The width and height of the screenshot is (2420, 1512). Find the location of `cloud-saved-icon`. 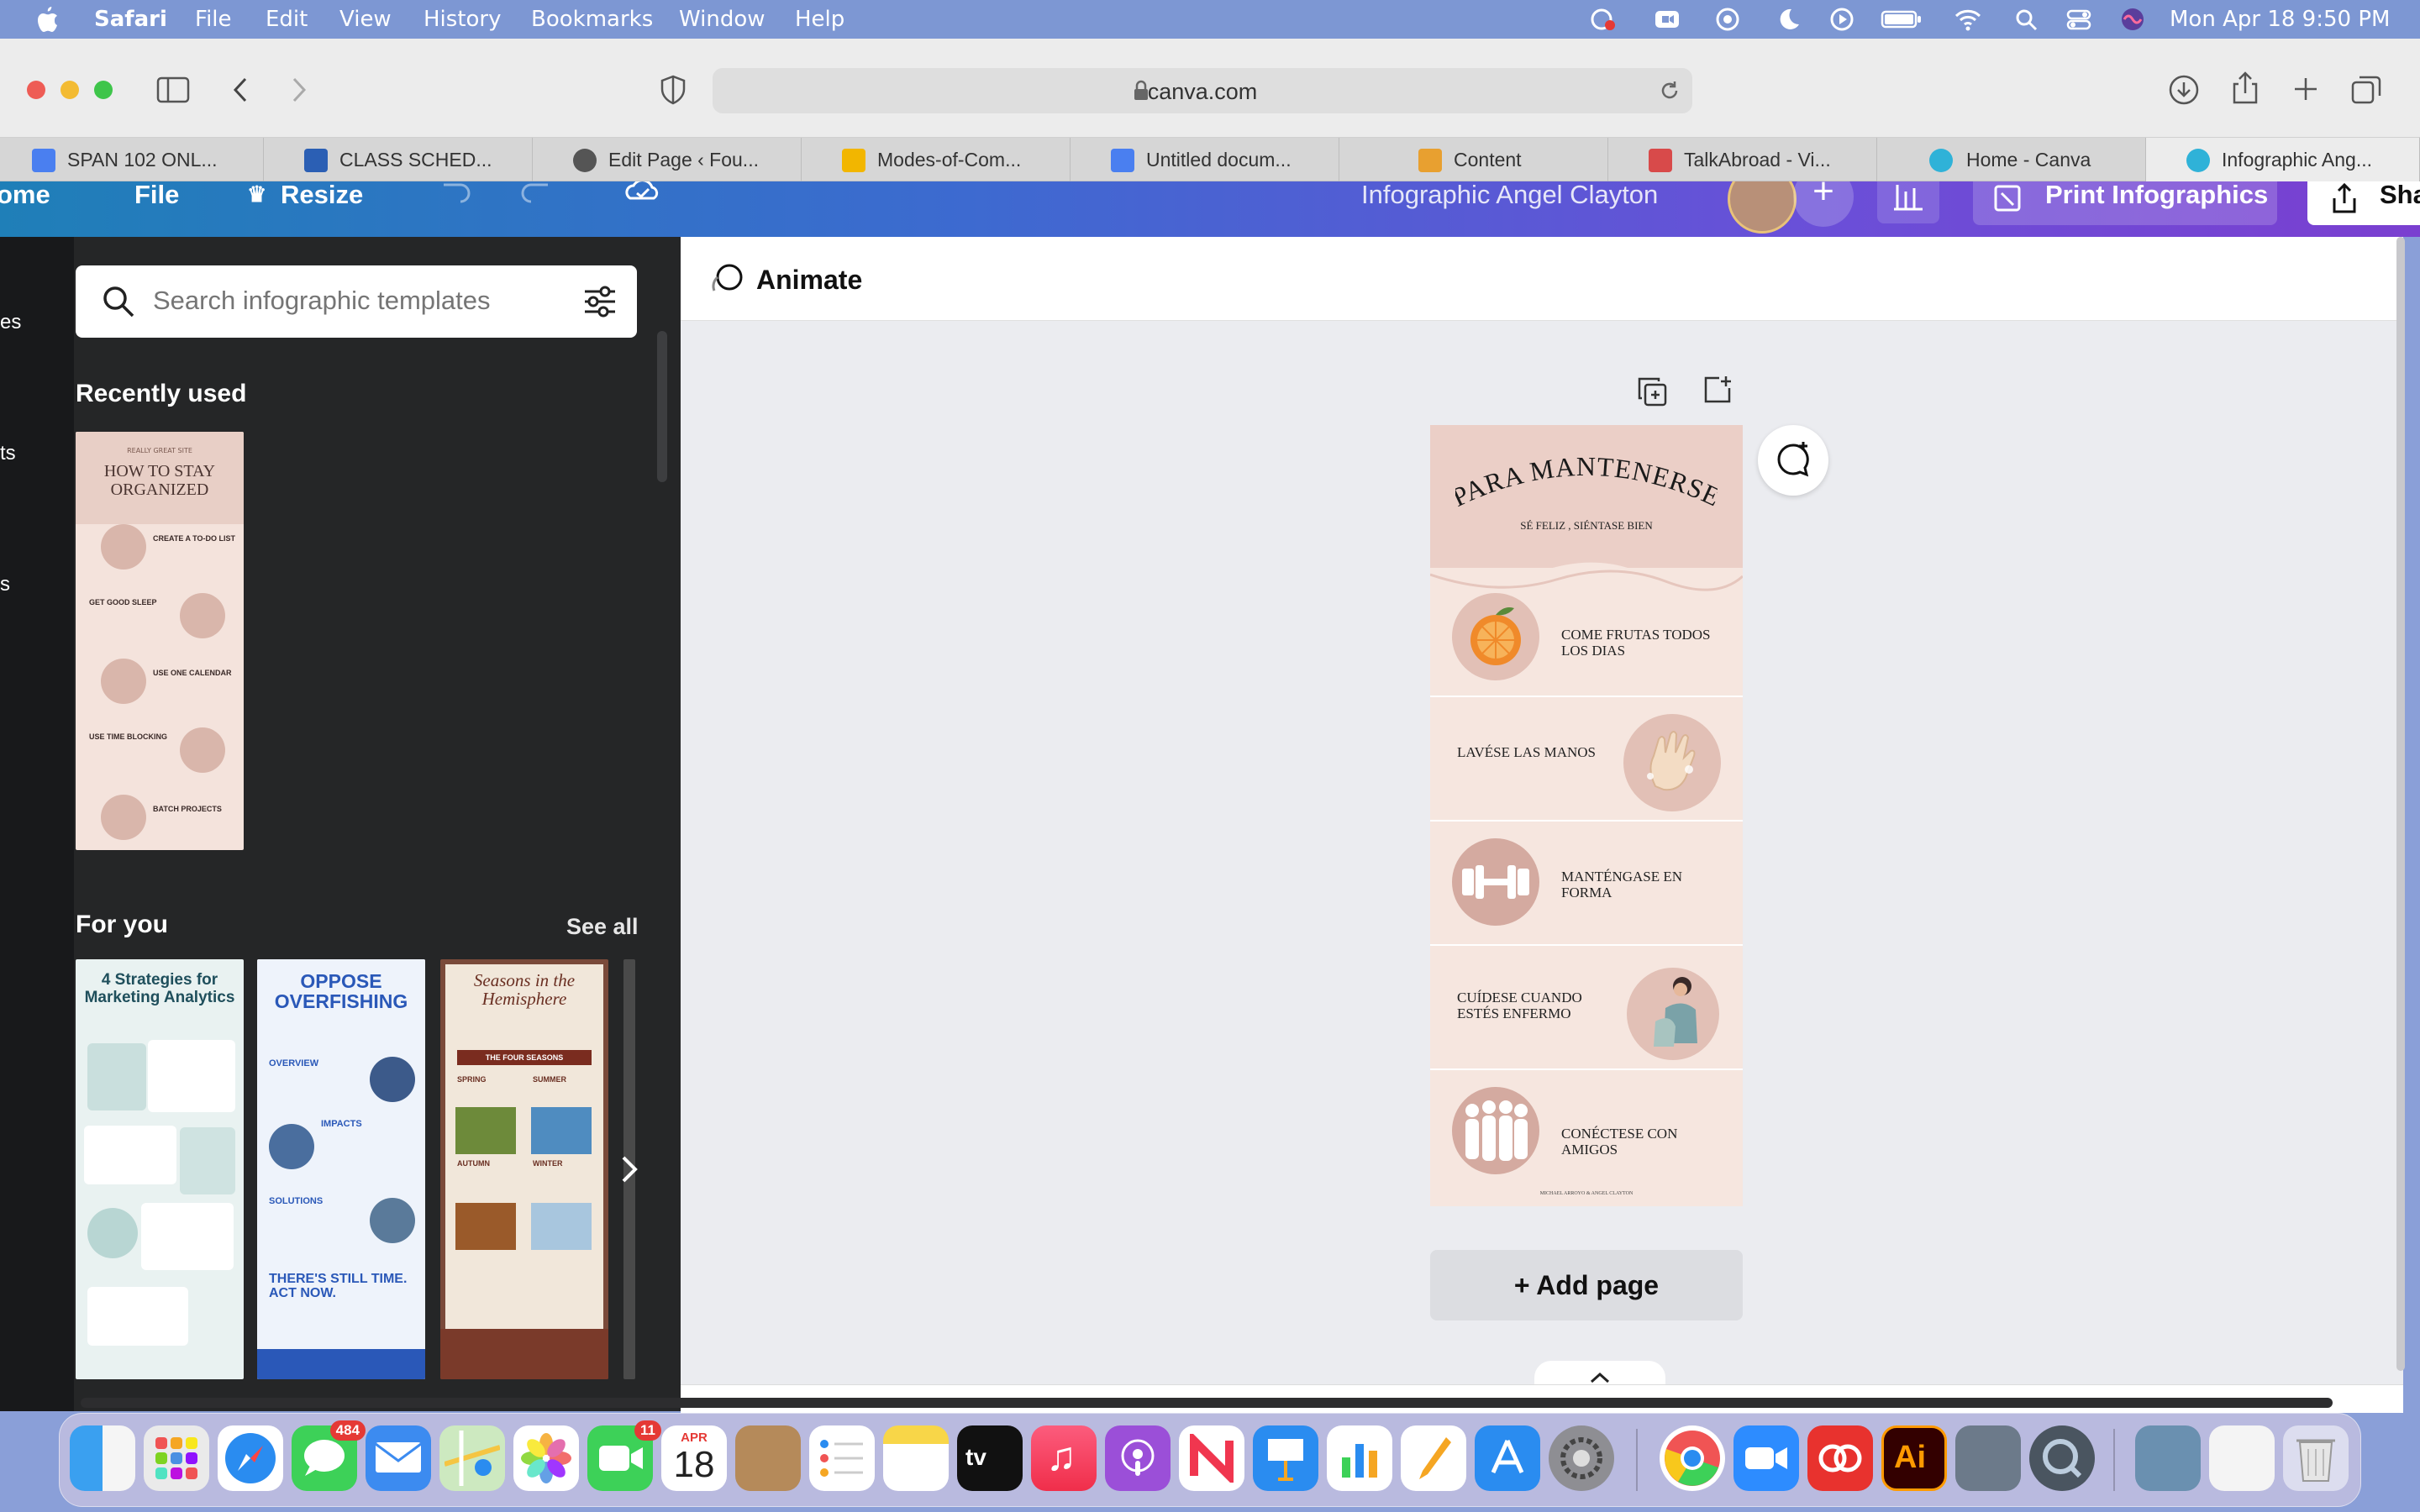

cloud-saved-icon is located at coordinates (643, 196).